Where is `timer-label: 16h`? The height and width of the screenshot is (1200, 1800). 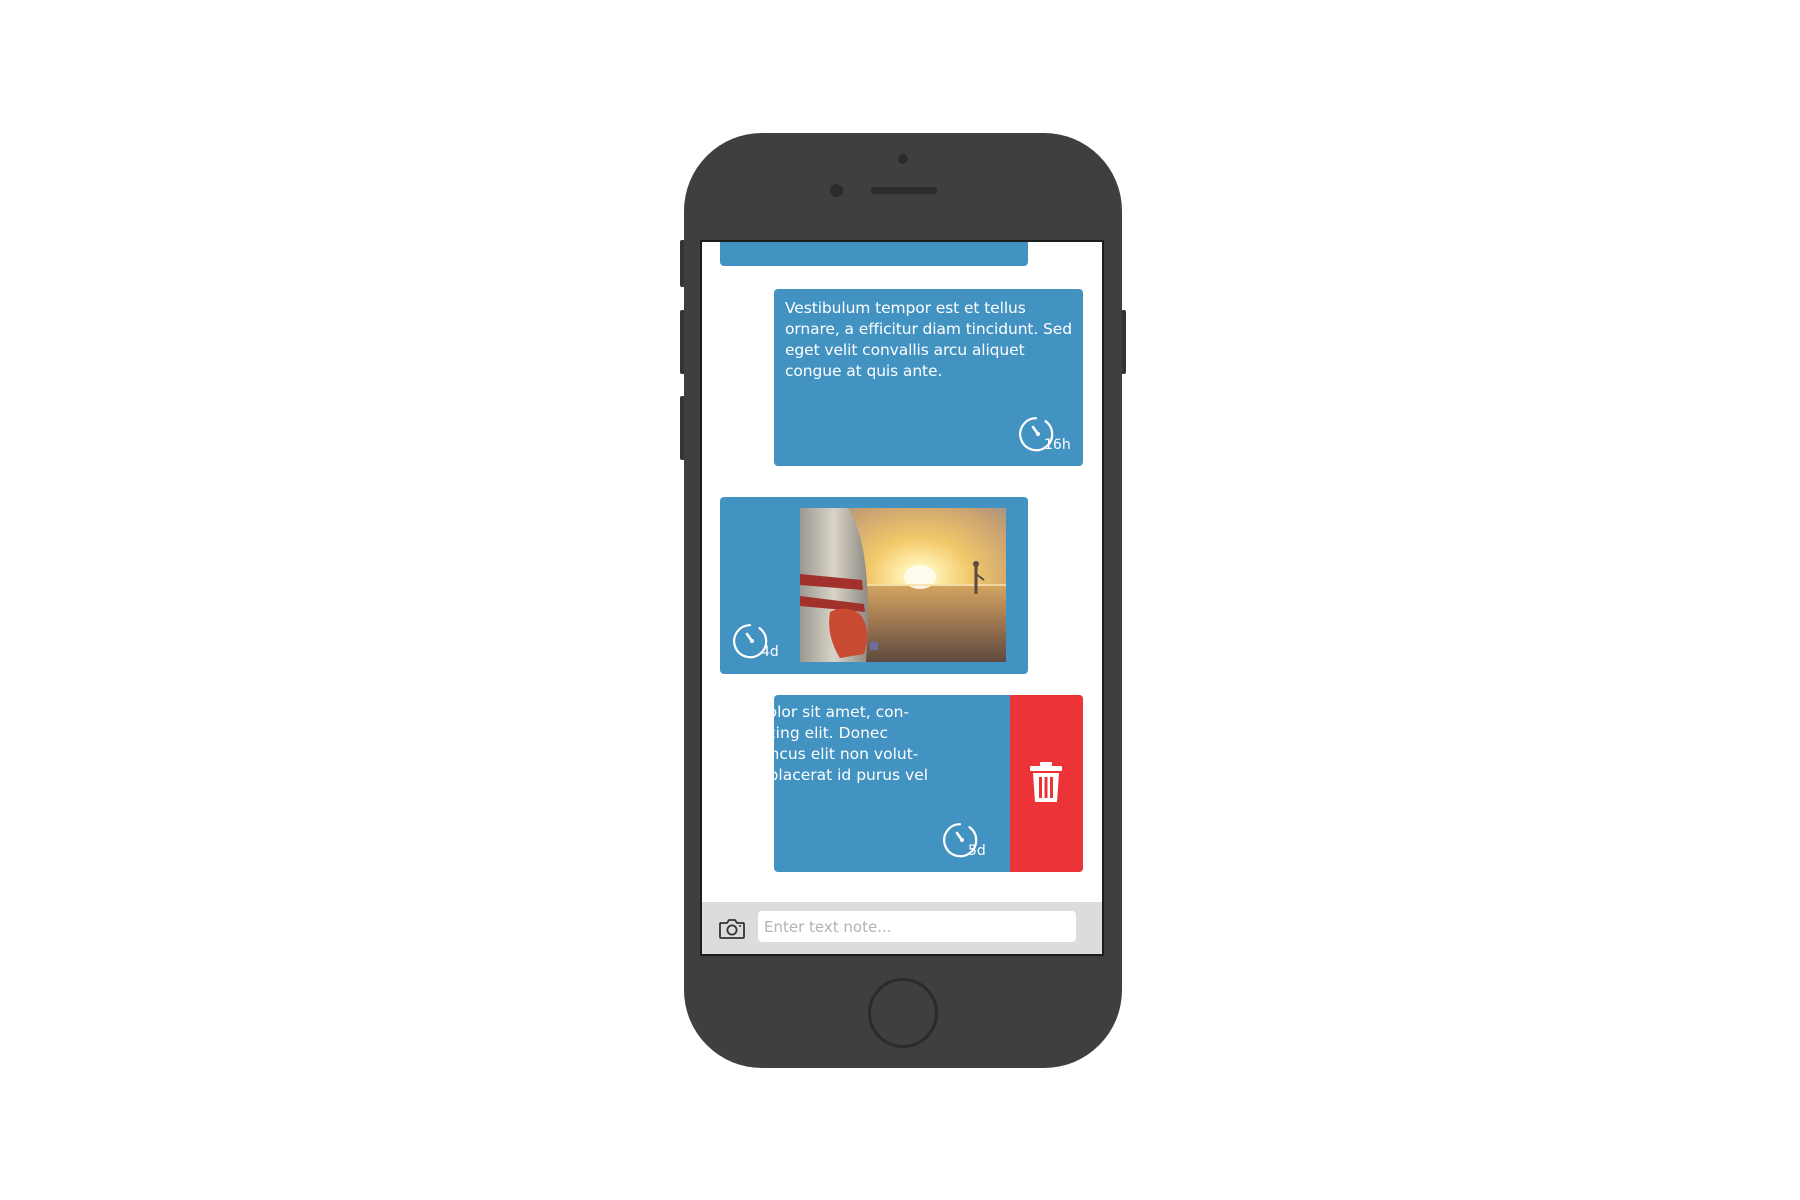
timer-label: 16h is located at coordinates (1057, 445).